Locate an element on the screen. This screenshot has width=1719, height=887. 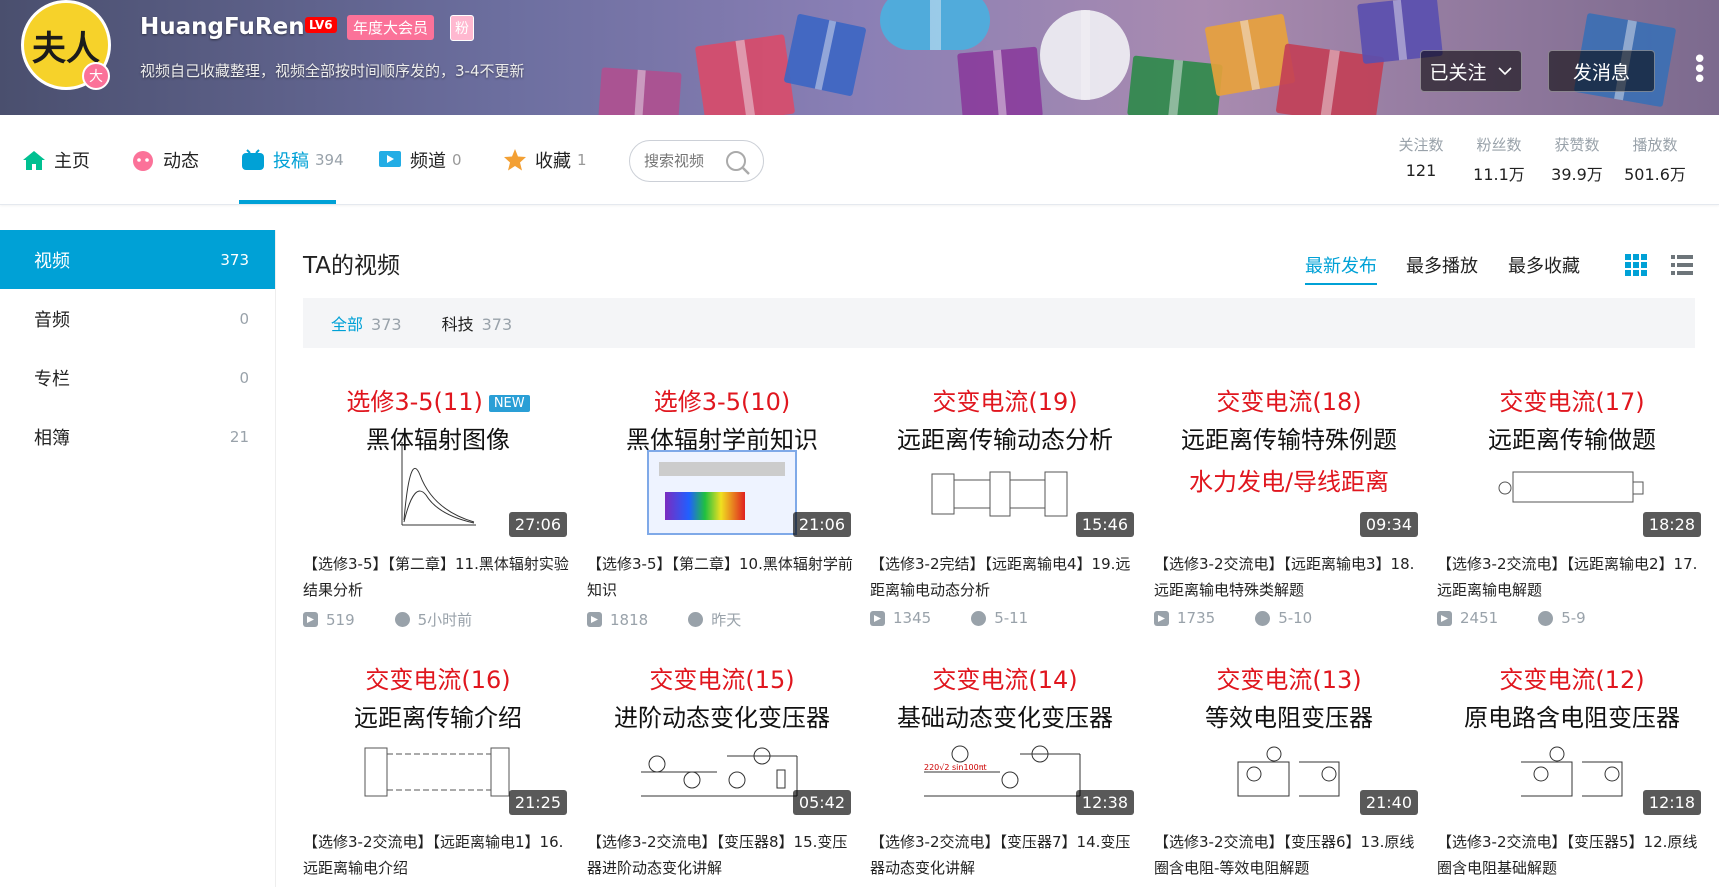
vip-badge: 年度大会员 is located at coordinates (391, 27).